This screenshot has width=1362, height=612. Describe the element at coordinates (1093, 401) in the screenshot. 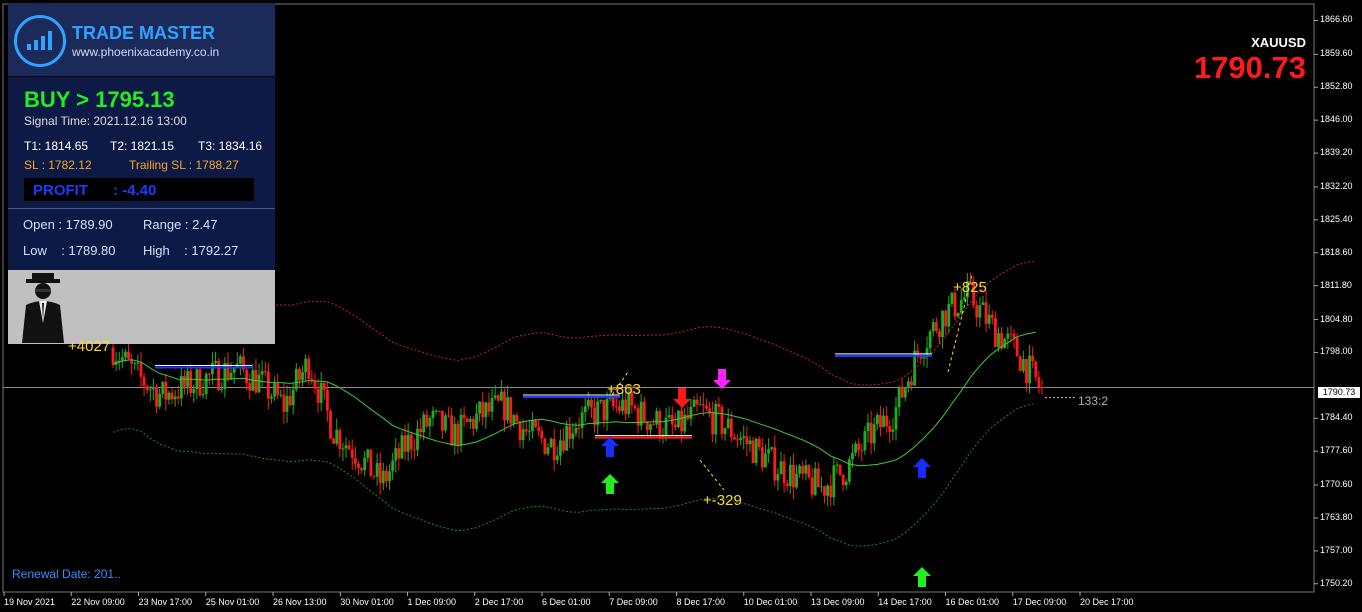

I see `ratio-label: 133:2` at that location.